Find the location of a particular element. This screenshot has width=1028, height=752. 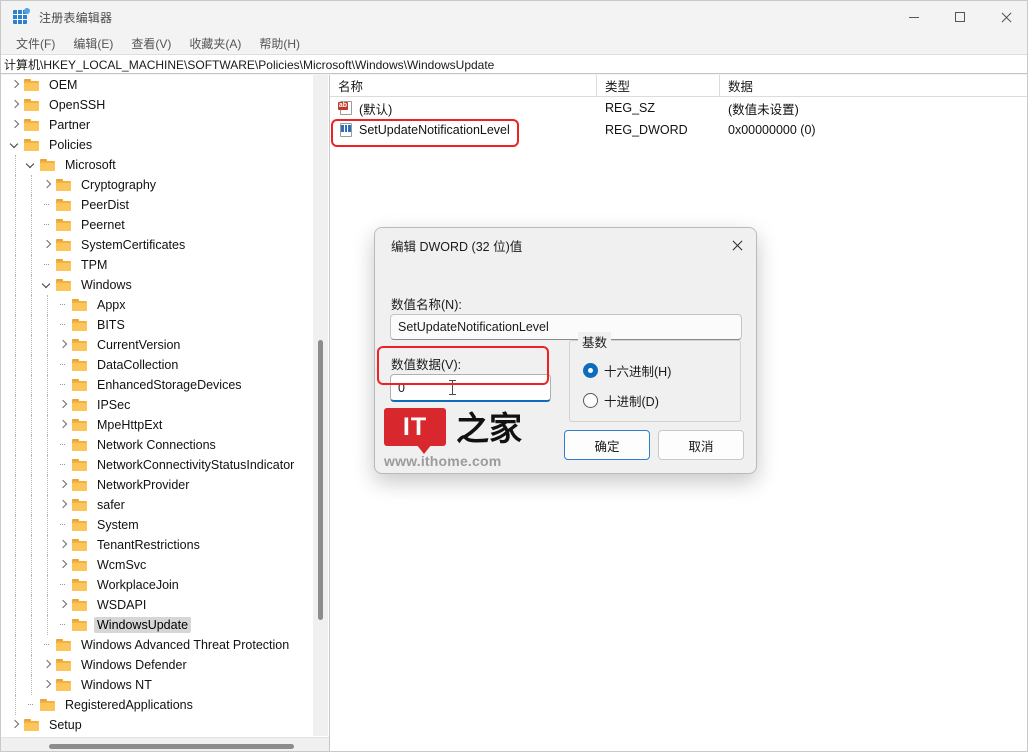

tree-item-ipsec: IPSec is located at coordinates (157, 405).